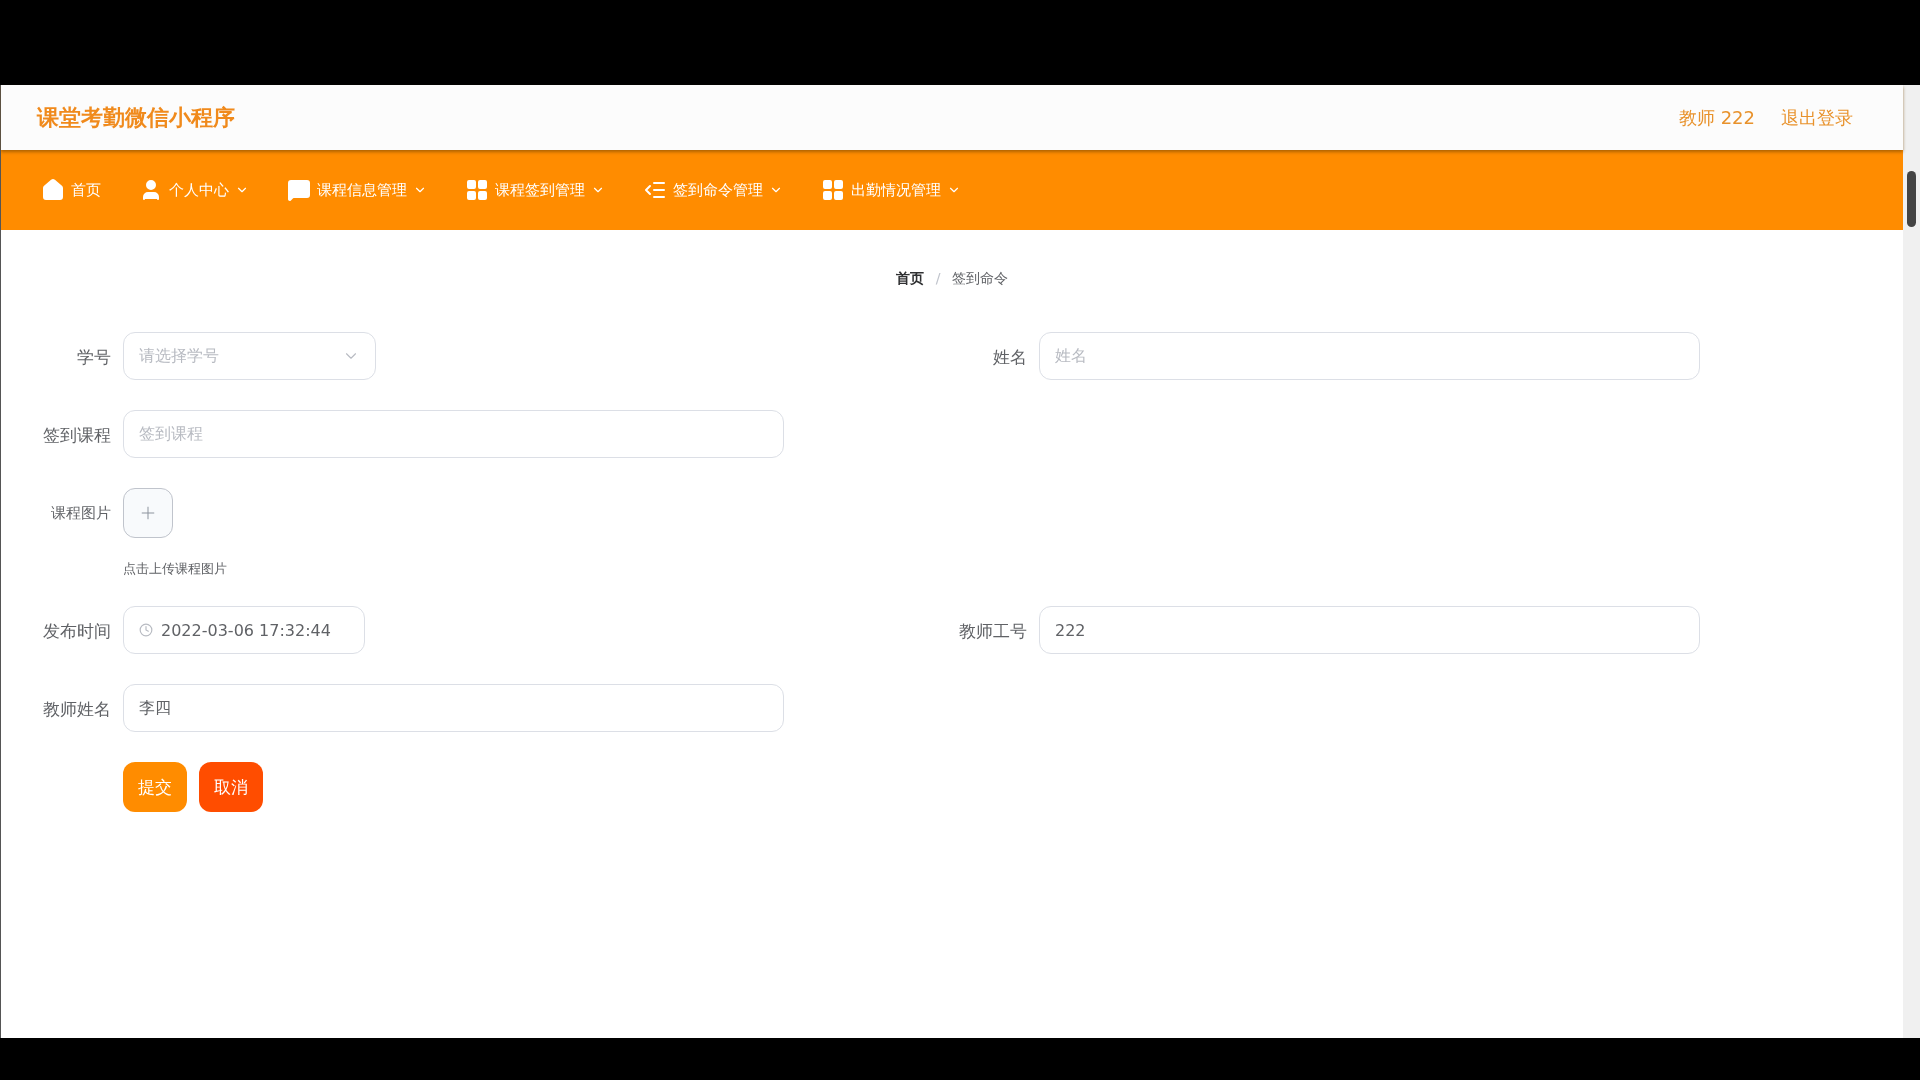  I want to click on nav-item: 课程签到管理, so click(535, 190).